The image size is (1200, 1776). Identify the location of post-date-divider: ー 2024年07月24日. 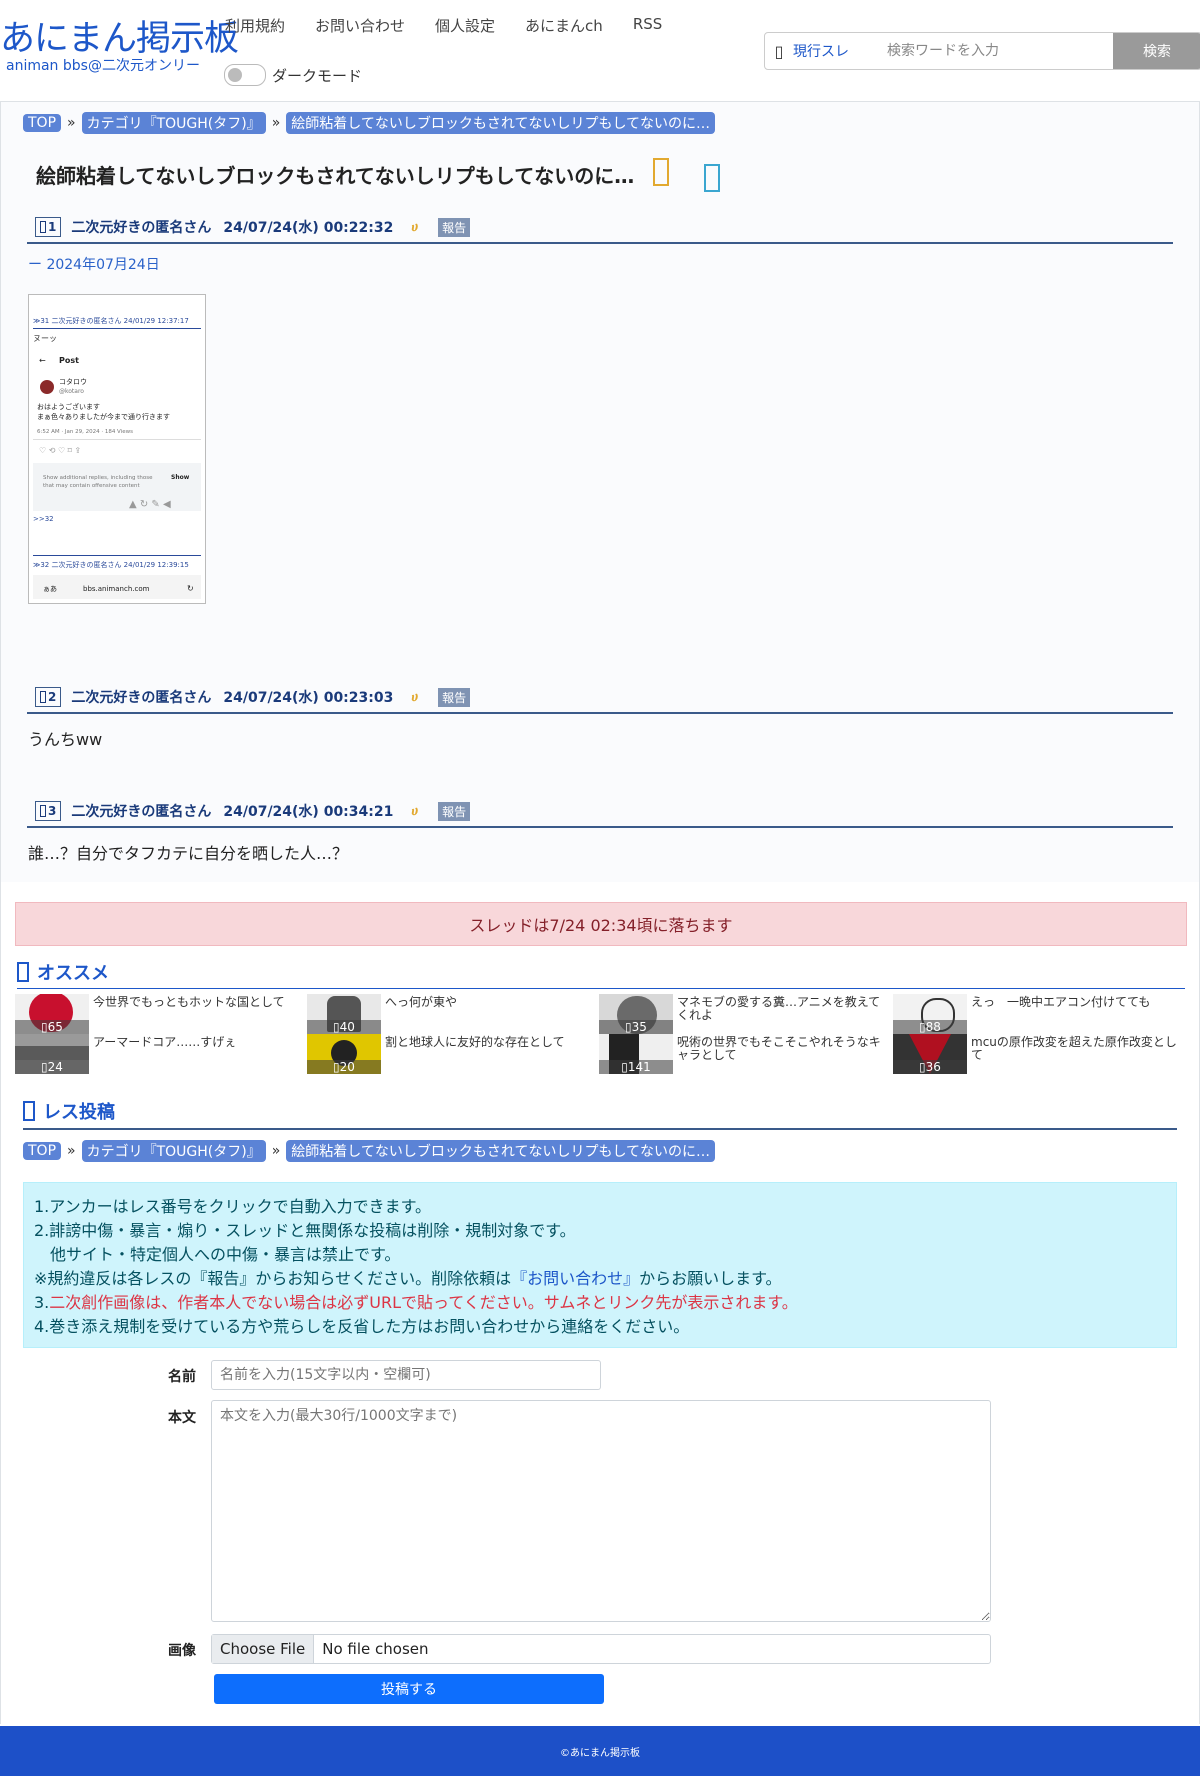
(94, 265).